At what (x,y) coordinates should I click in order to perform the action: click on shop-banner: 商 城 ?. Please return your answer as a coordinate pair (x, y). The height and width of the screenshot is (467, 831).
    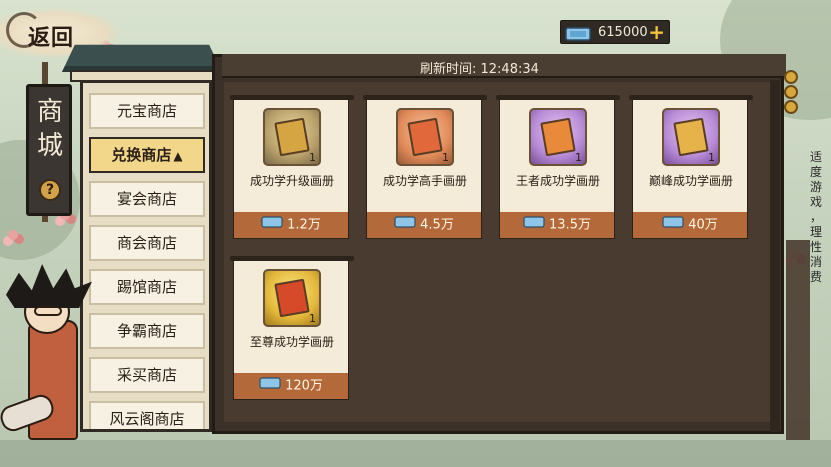
    Looking at the image, I should click on (49, 150).